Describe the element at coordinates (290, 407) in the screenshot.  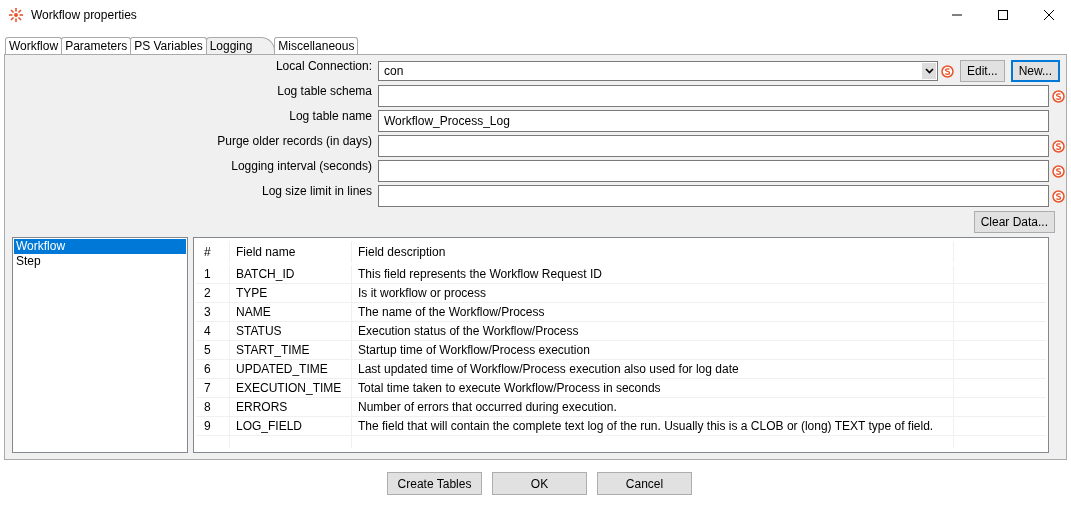
I see `table-cell: ERRORS` at that location.